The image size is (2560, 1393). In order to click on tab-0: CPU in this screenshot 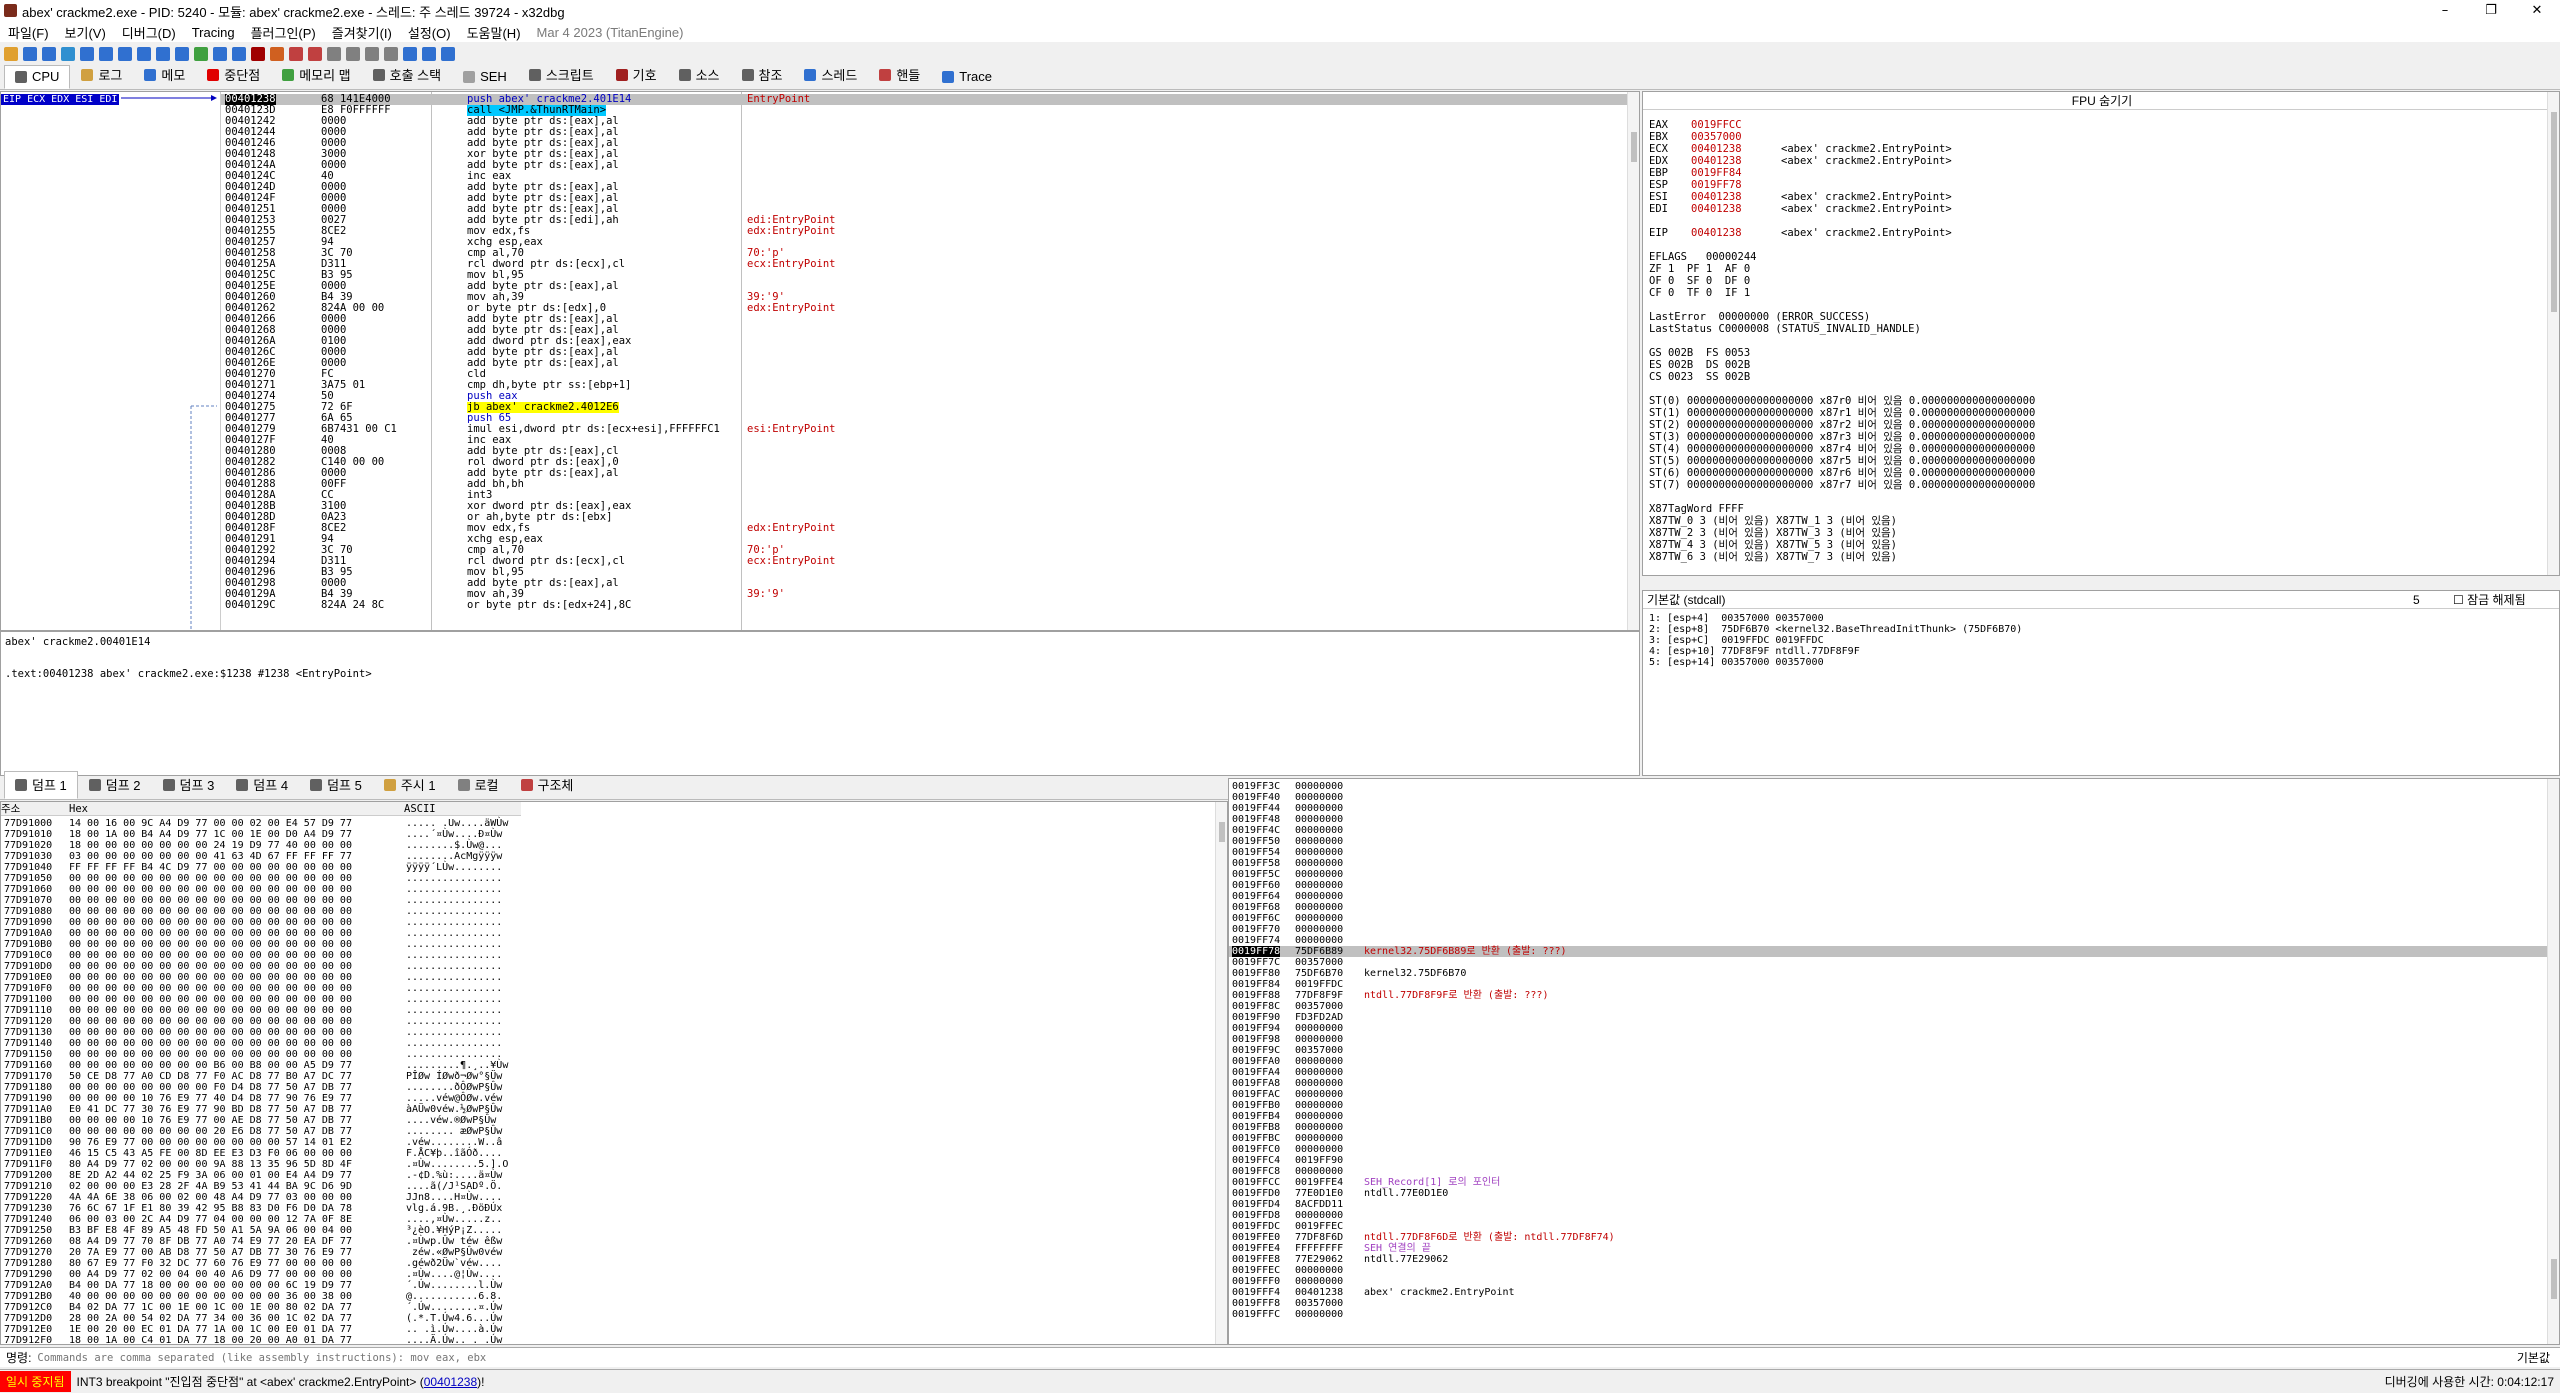, I will do `click(37, 77)`.